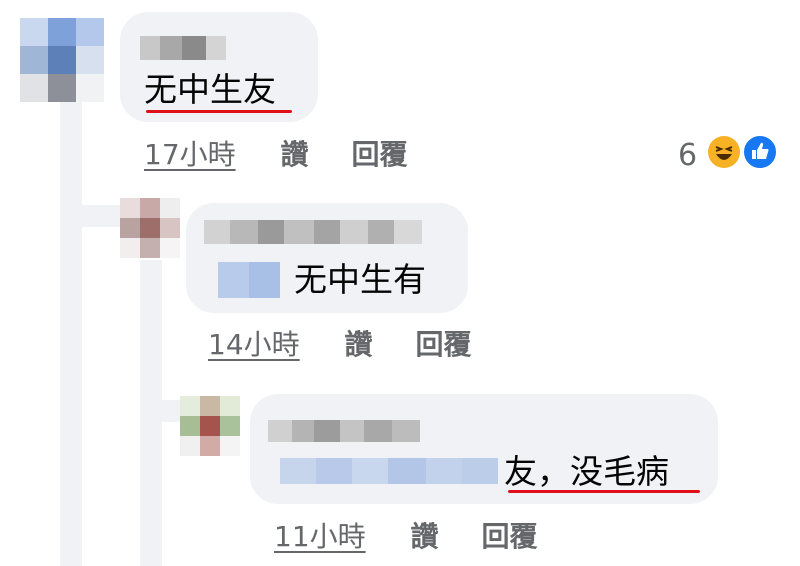 The height and width of the screenshot is (566, 800). What do you see at coordinates (724, 152) in the screenshot?
I see `haha-icon` at bounding box center [724, 152].